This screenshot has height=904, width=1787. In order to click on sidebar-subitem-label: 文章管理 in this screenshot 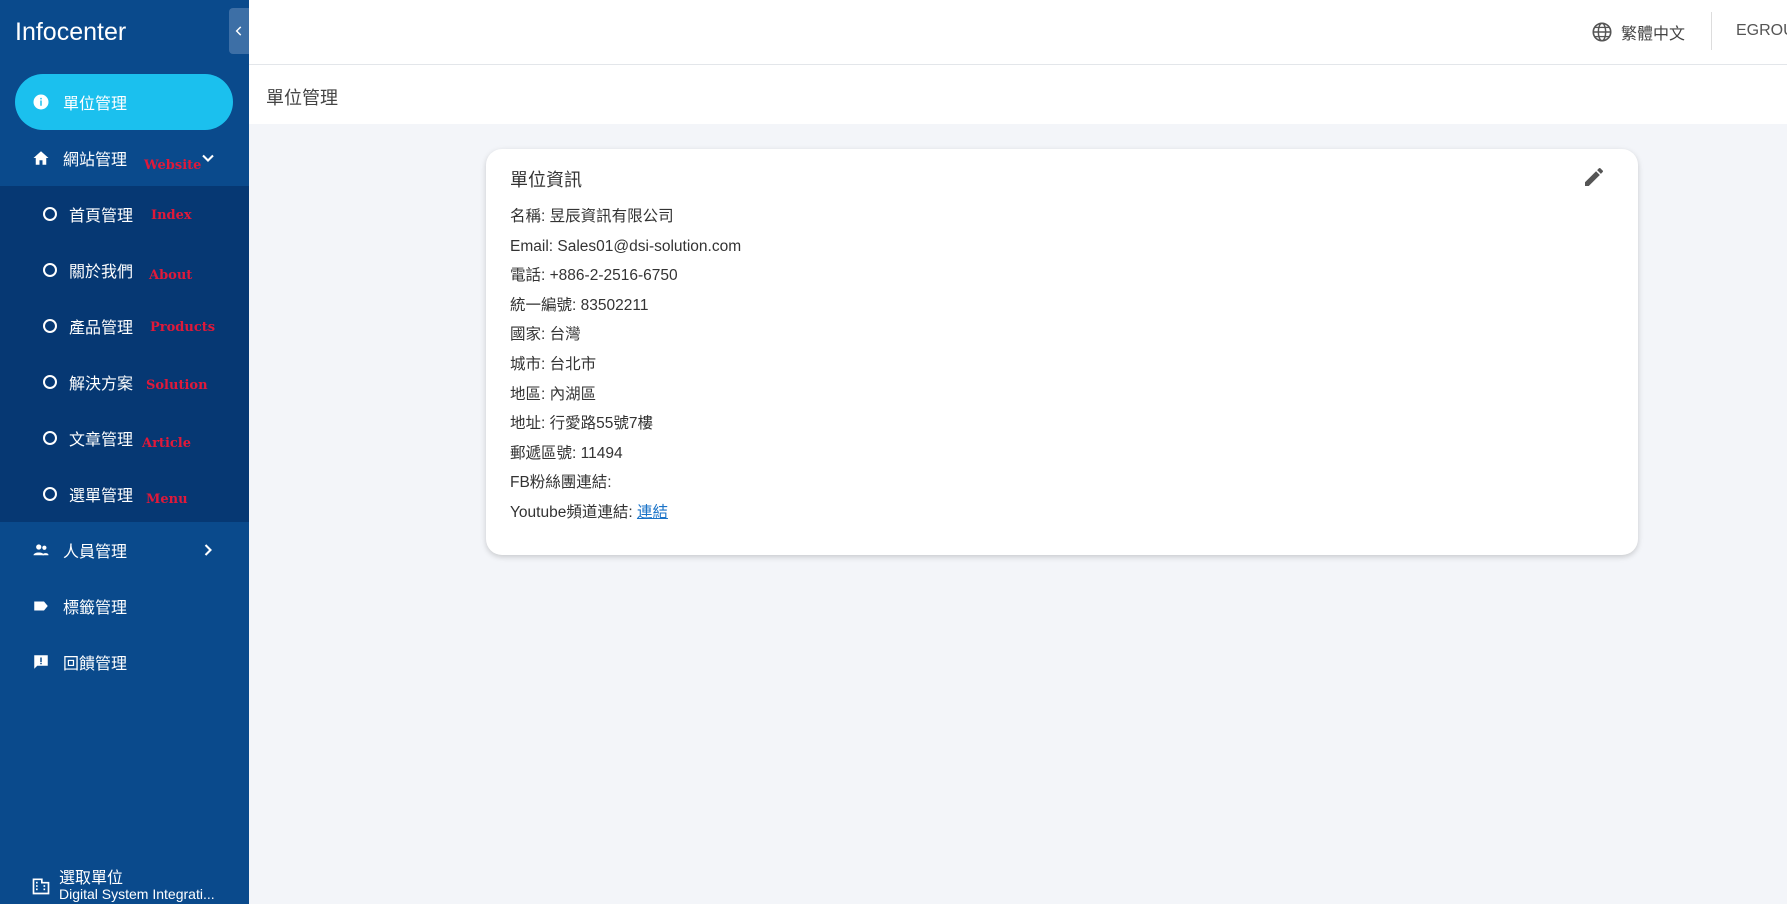, I will do `click(101, 440)`.